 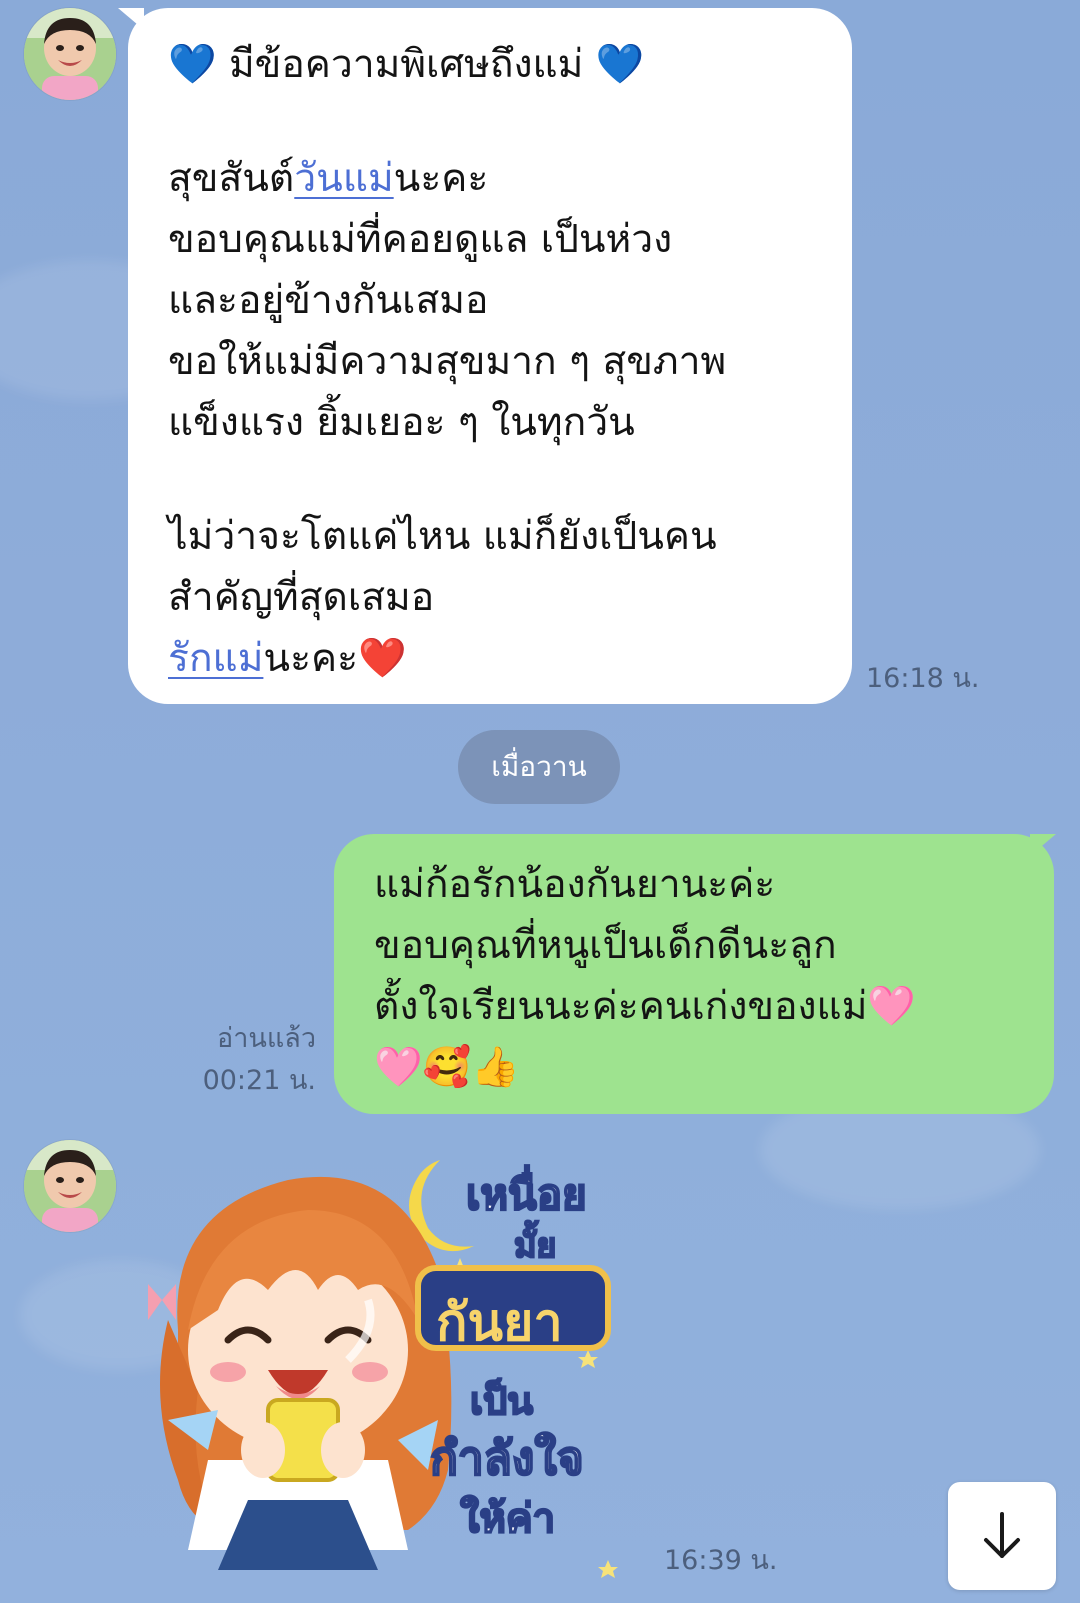 I want to click on message-line: ขอบคุณที่หนูเป็นเด็กดีนะลูก, so click(x=605, y=945).